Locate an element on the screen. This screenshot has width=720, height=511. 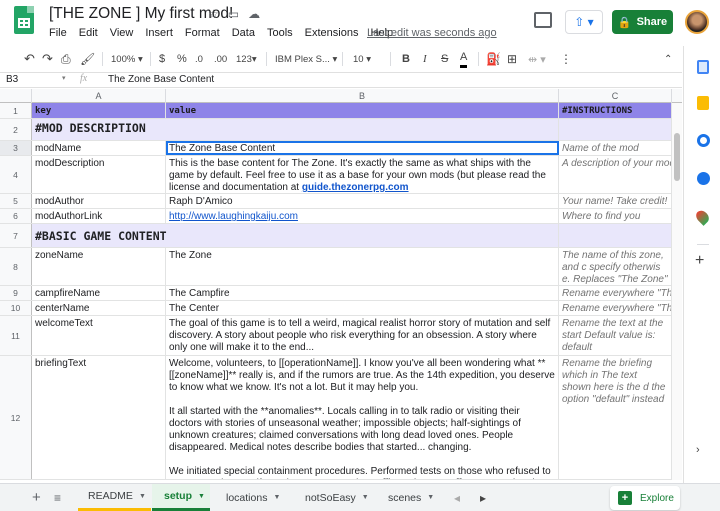
keep-icon is located at coordinates (703, 103).